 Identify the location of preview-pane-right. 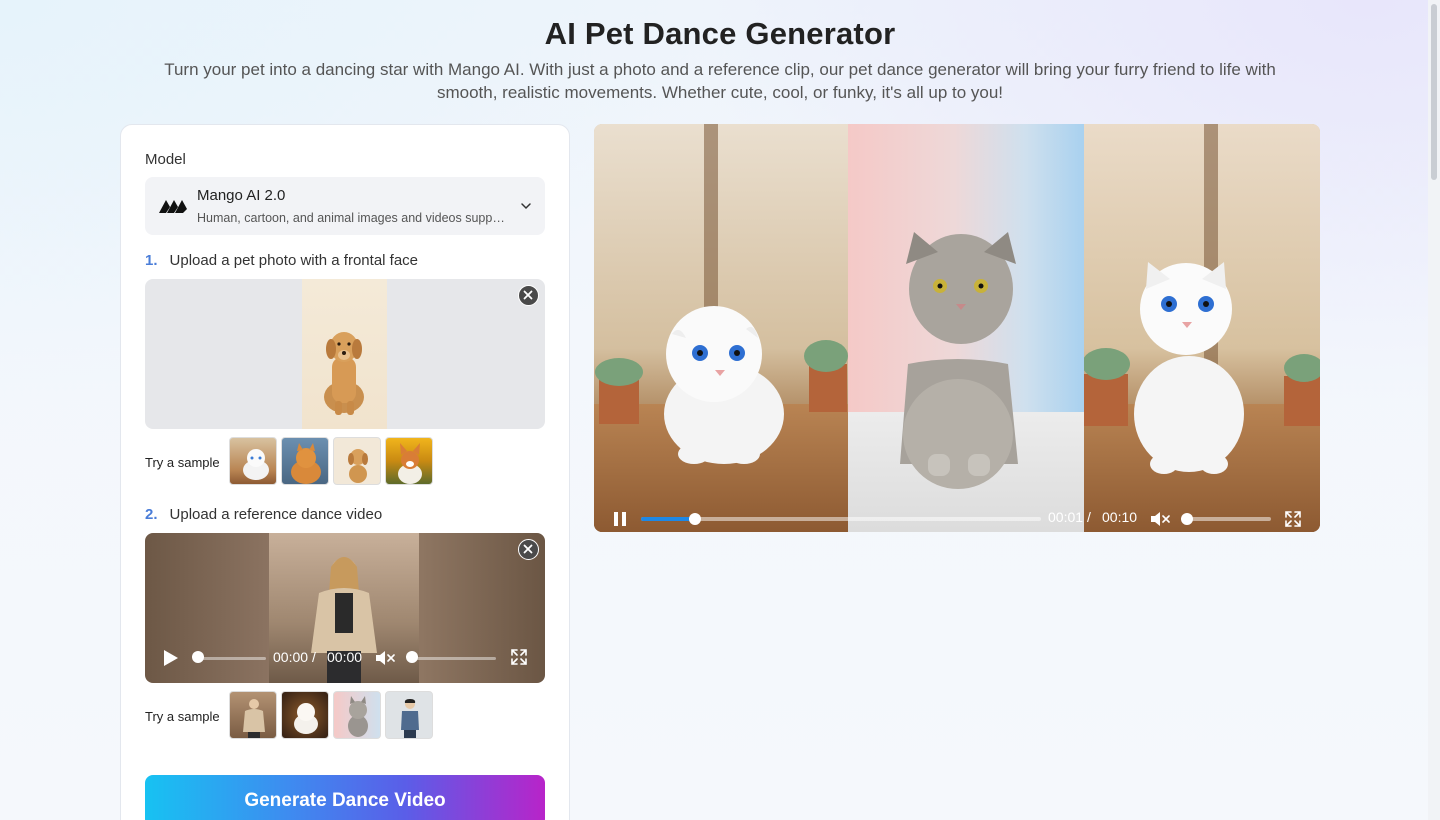
(1202, 328).